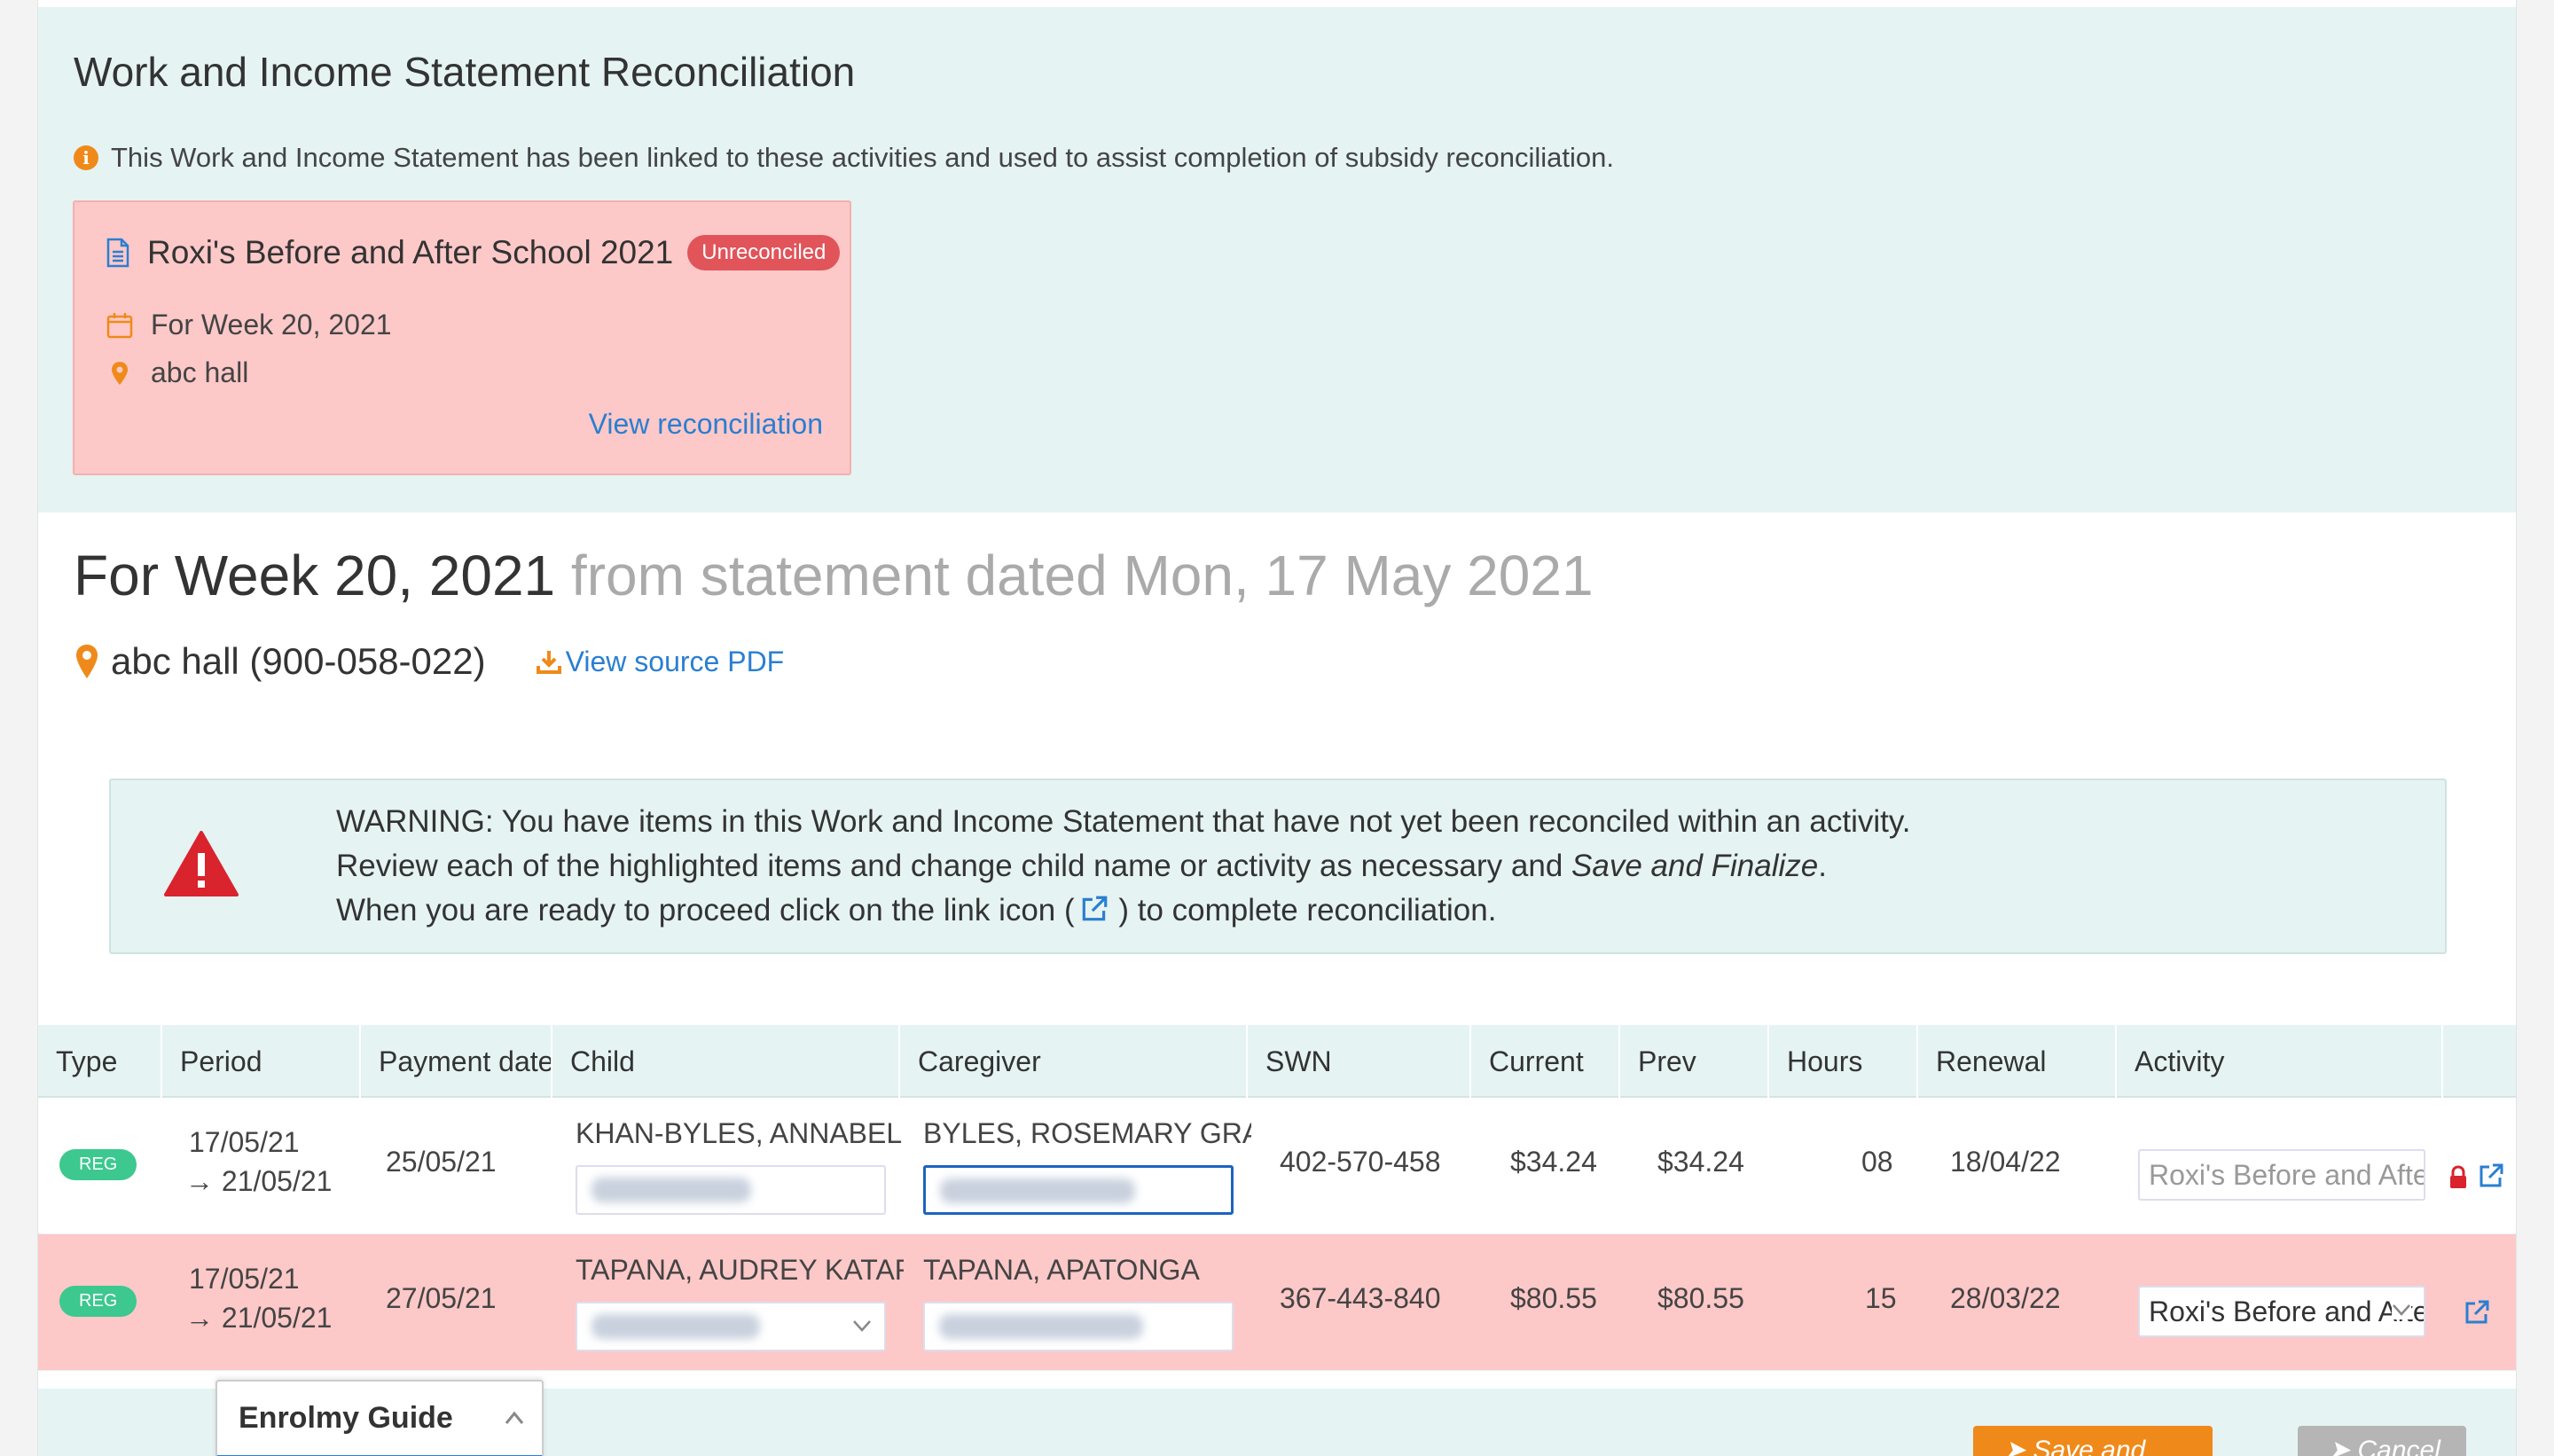 This screenshot has height=1456, width=2554. What do you see at coordinates (1360, 1162) in the screenshot?
I see `swn: 402-570-458` at bounding box center [1360, 1162].